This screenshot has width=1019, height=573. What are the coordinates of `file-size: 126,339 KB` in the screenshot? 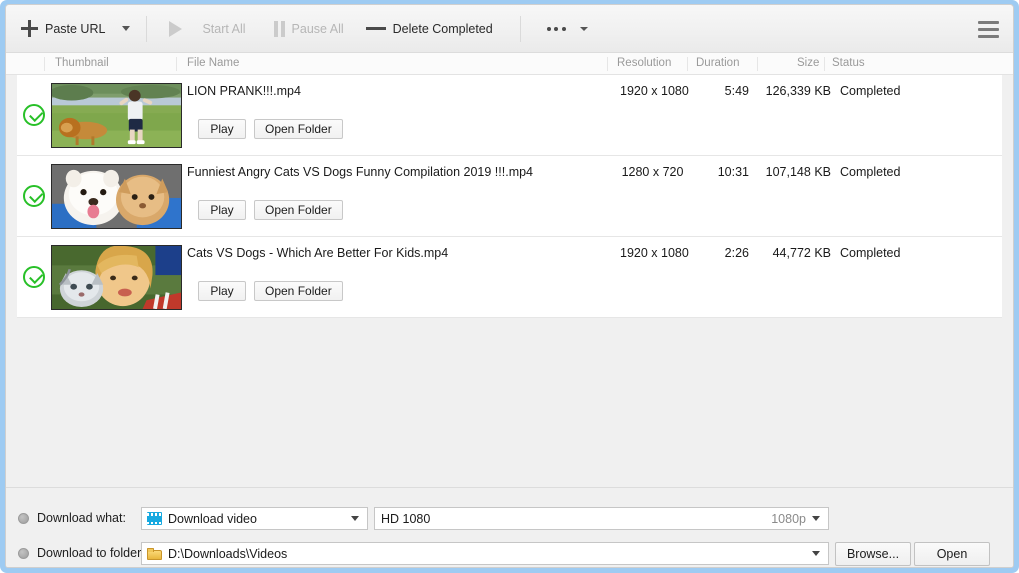 It's located at (798, 91).